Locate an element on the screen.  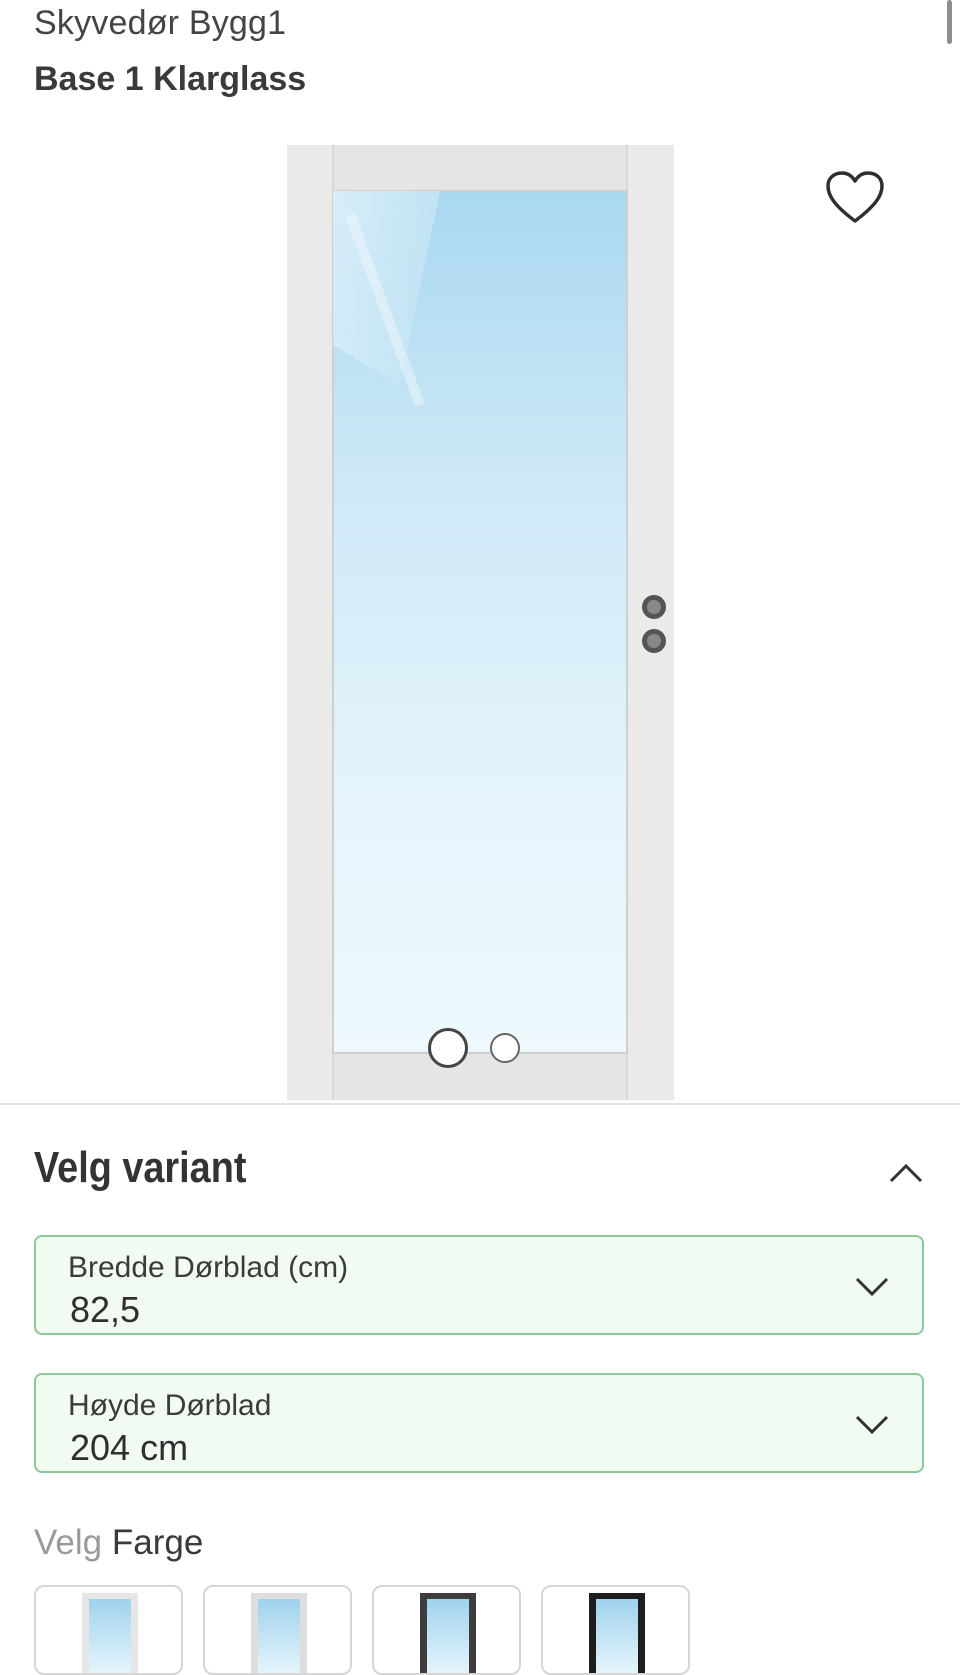
heart-outline-icon is located at coordinates (855, 196).